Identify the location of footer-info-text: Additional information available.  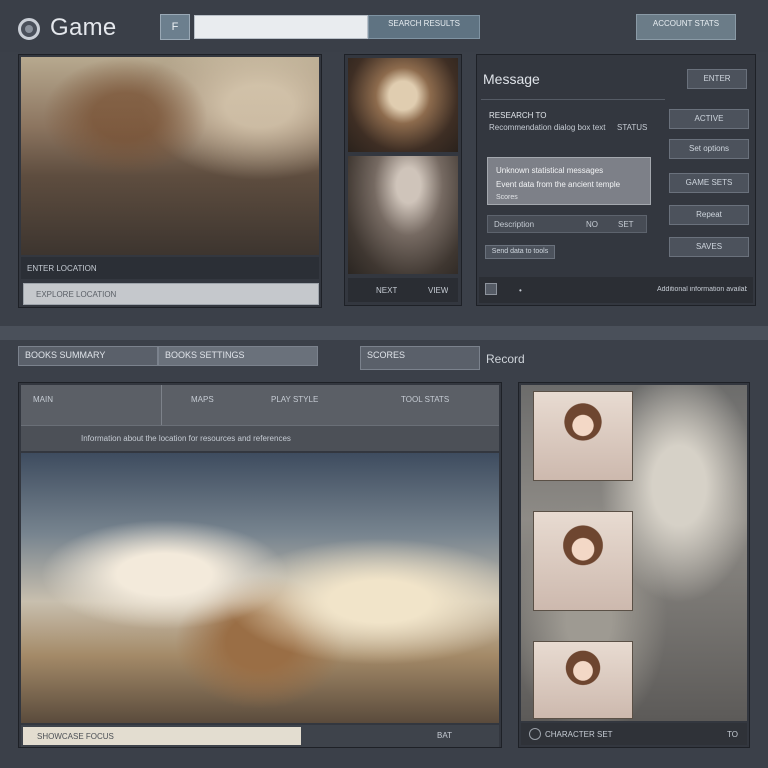
(702, 289).